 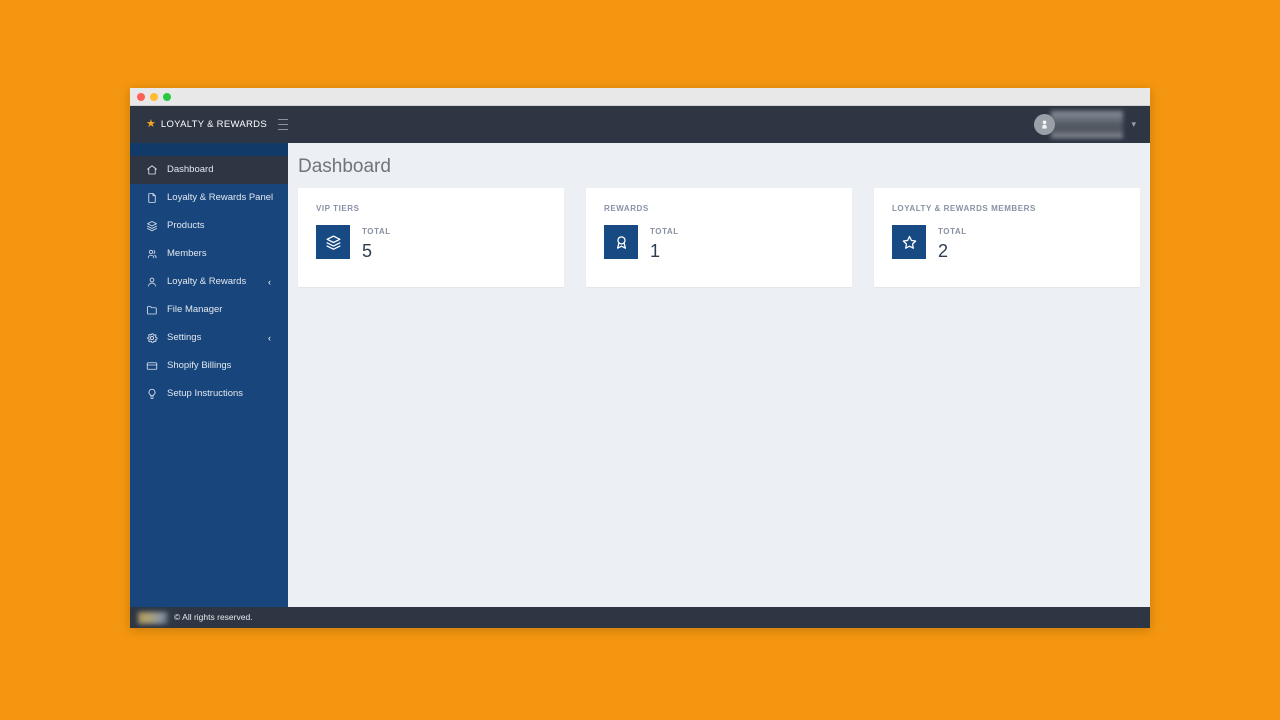 What do you see at coordinates (209, 149) in the screenshot?
I see `sidebar-top-band` at bounding box center [209, 149].